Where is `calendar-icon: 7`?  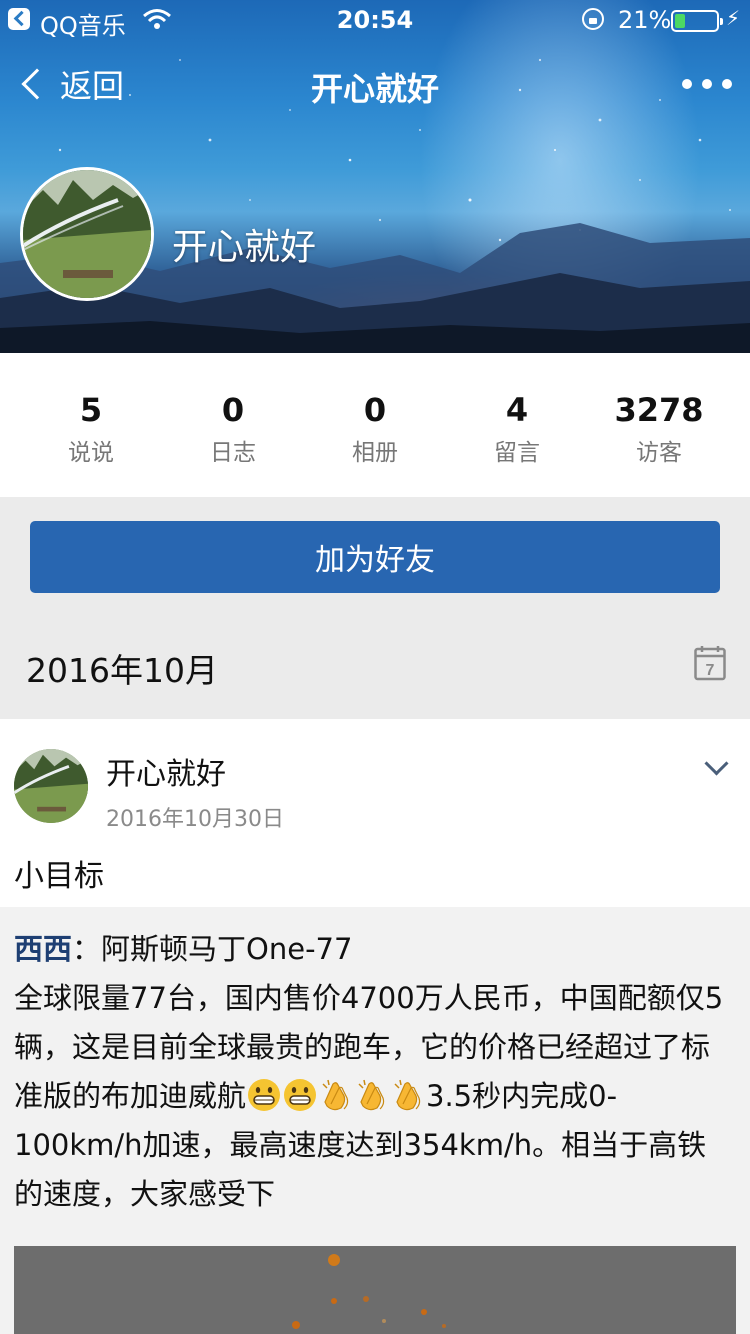 calendar-icon: 7 is located at coordinates (710, 663).